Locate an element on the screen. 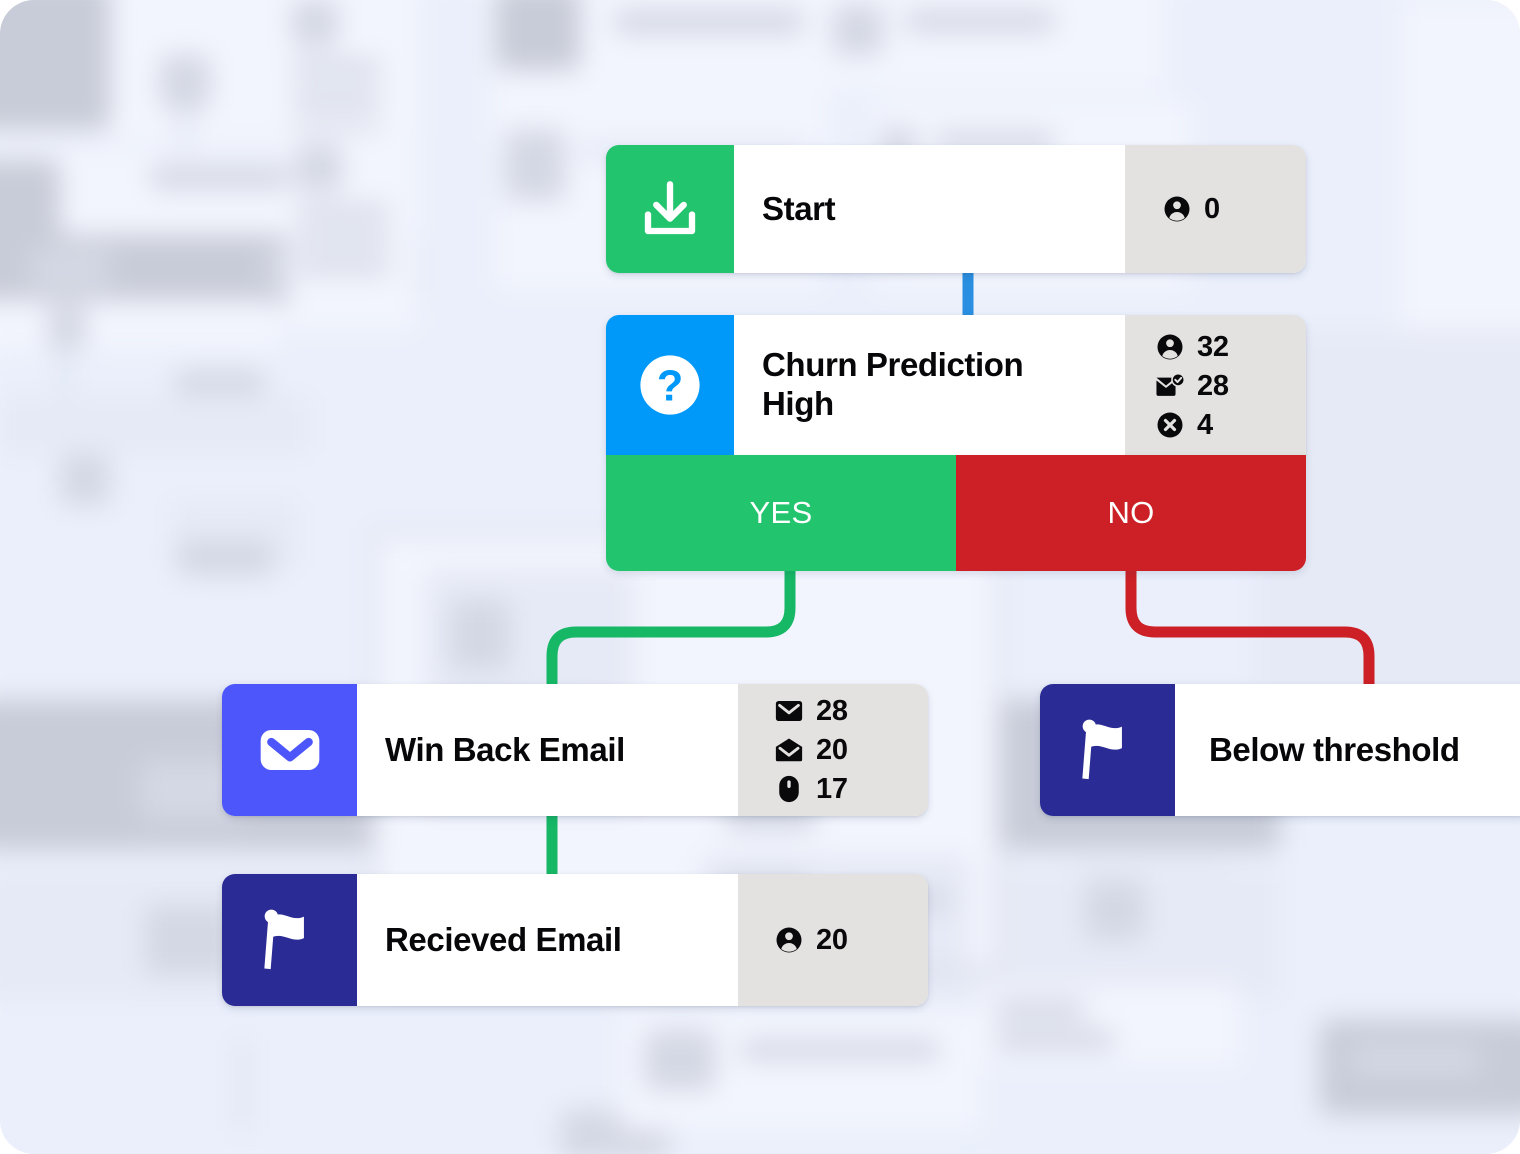 Image resolution: width=1520 pixels, height=1154 pixels. envelope-closed-icon is located at coordinates (789, 711).